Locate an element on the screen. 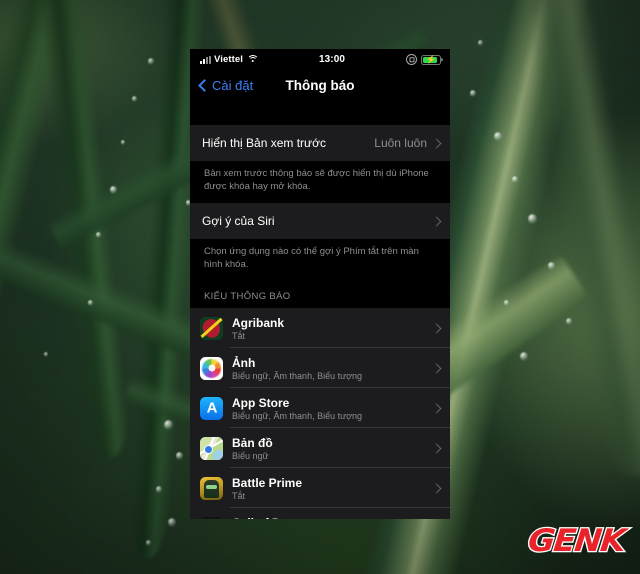 This screenshot has width=640, height=574. agribank-app-icon is located at coordinates (211, 328).